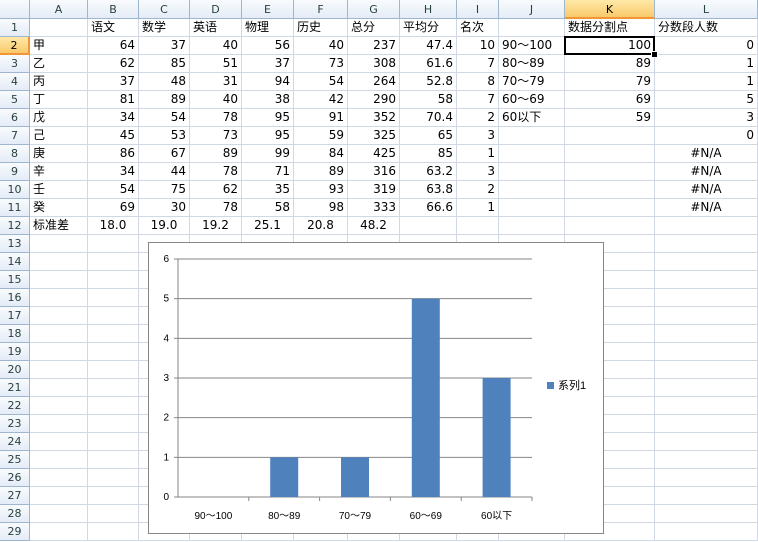 Image resolution: width=758 pixels, height=542 pixels. Describe the element at coordinates (374, 64) in the screenshot. I see `cell-g3: 308` at that location.